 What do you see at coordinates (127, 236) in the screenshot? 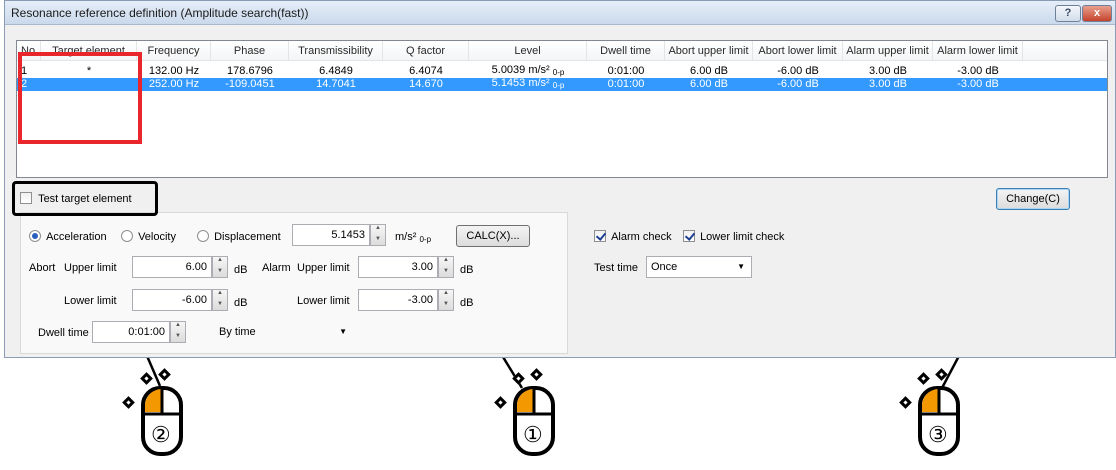
I see `radio-velocity-icon` at bounding box center [127, 236].